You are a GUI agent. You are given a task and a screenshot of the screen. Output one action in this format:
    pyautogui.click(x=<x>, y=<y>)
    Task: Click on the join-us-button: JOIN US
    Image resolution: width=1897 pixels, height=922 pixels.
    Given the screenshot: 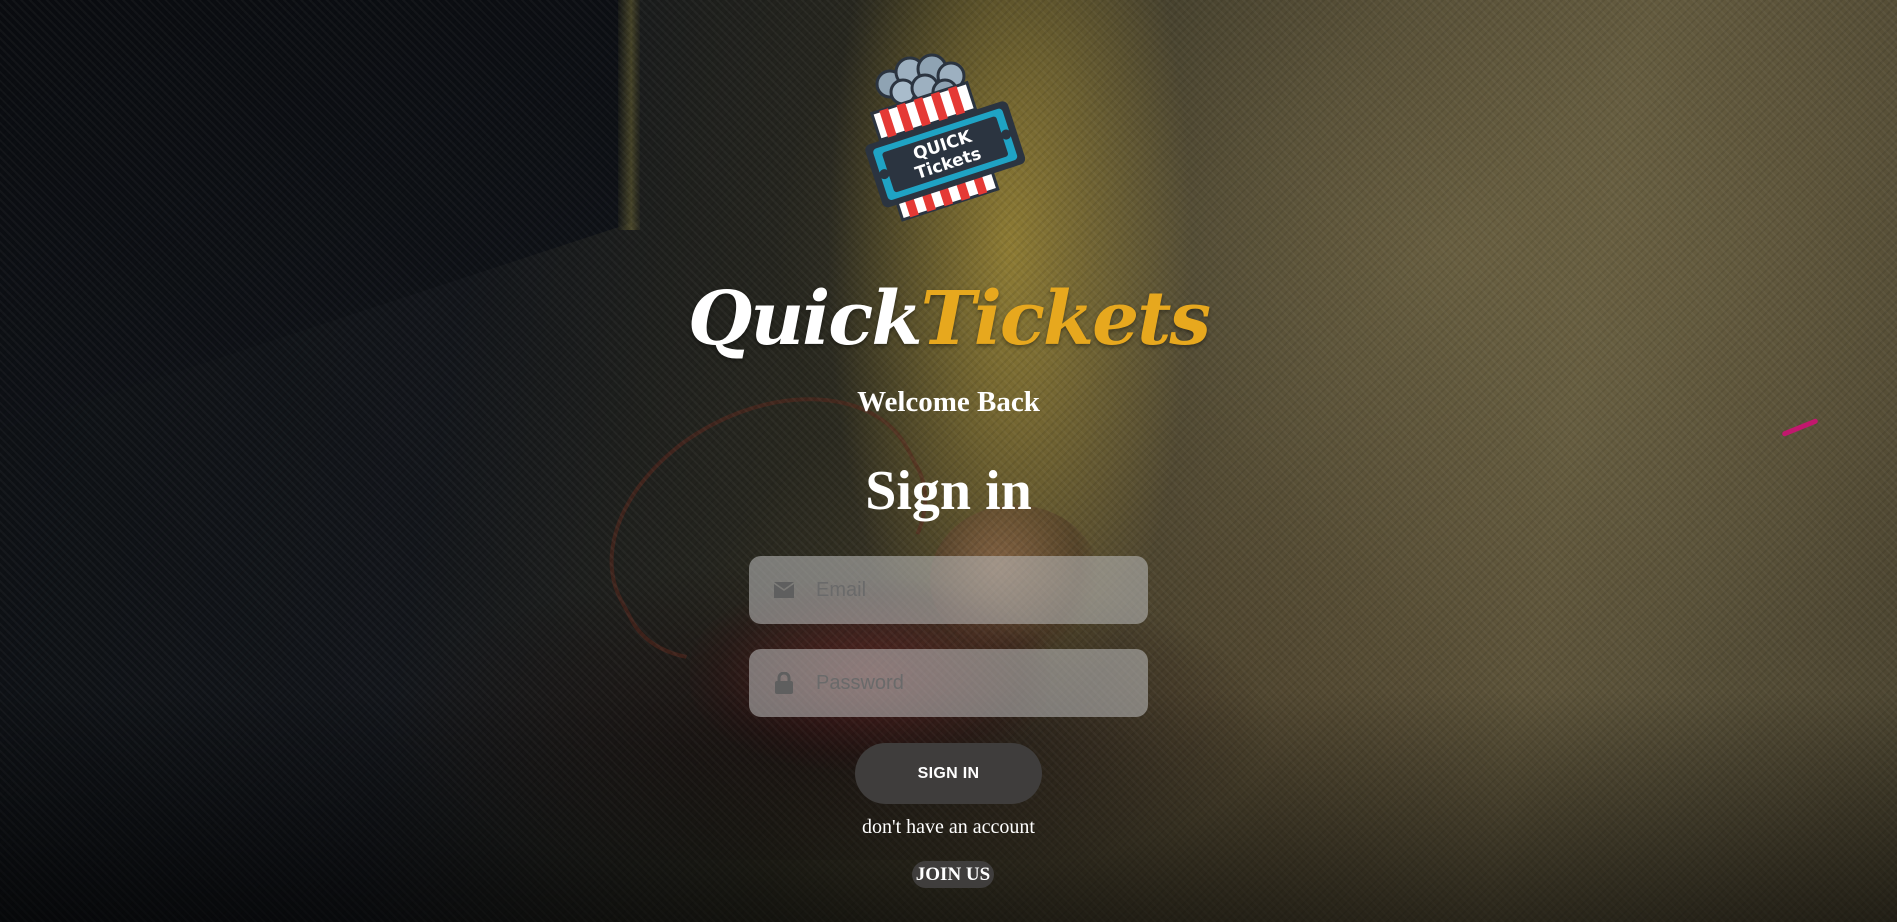 What is the action you would take?
    pyautogui.click(x=953, y=874)
    